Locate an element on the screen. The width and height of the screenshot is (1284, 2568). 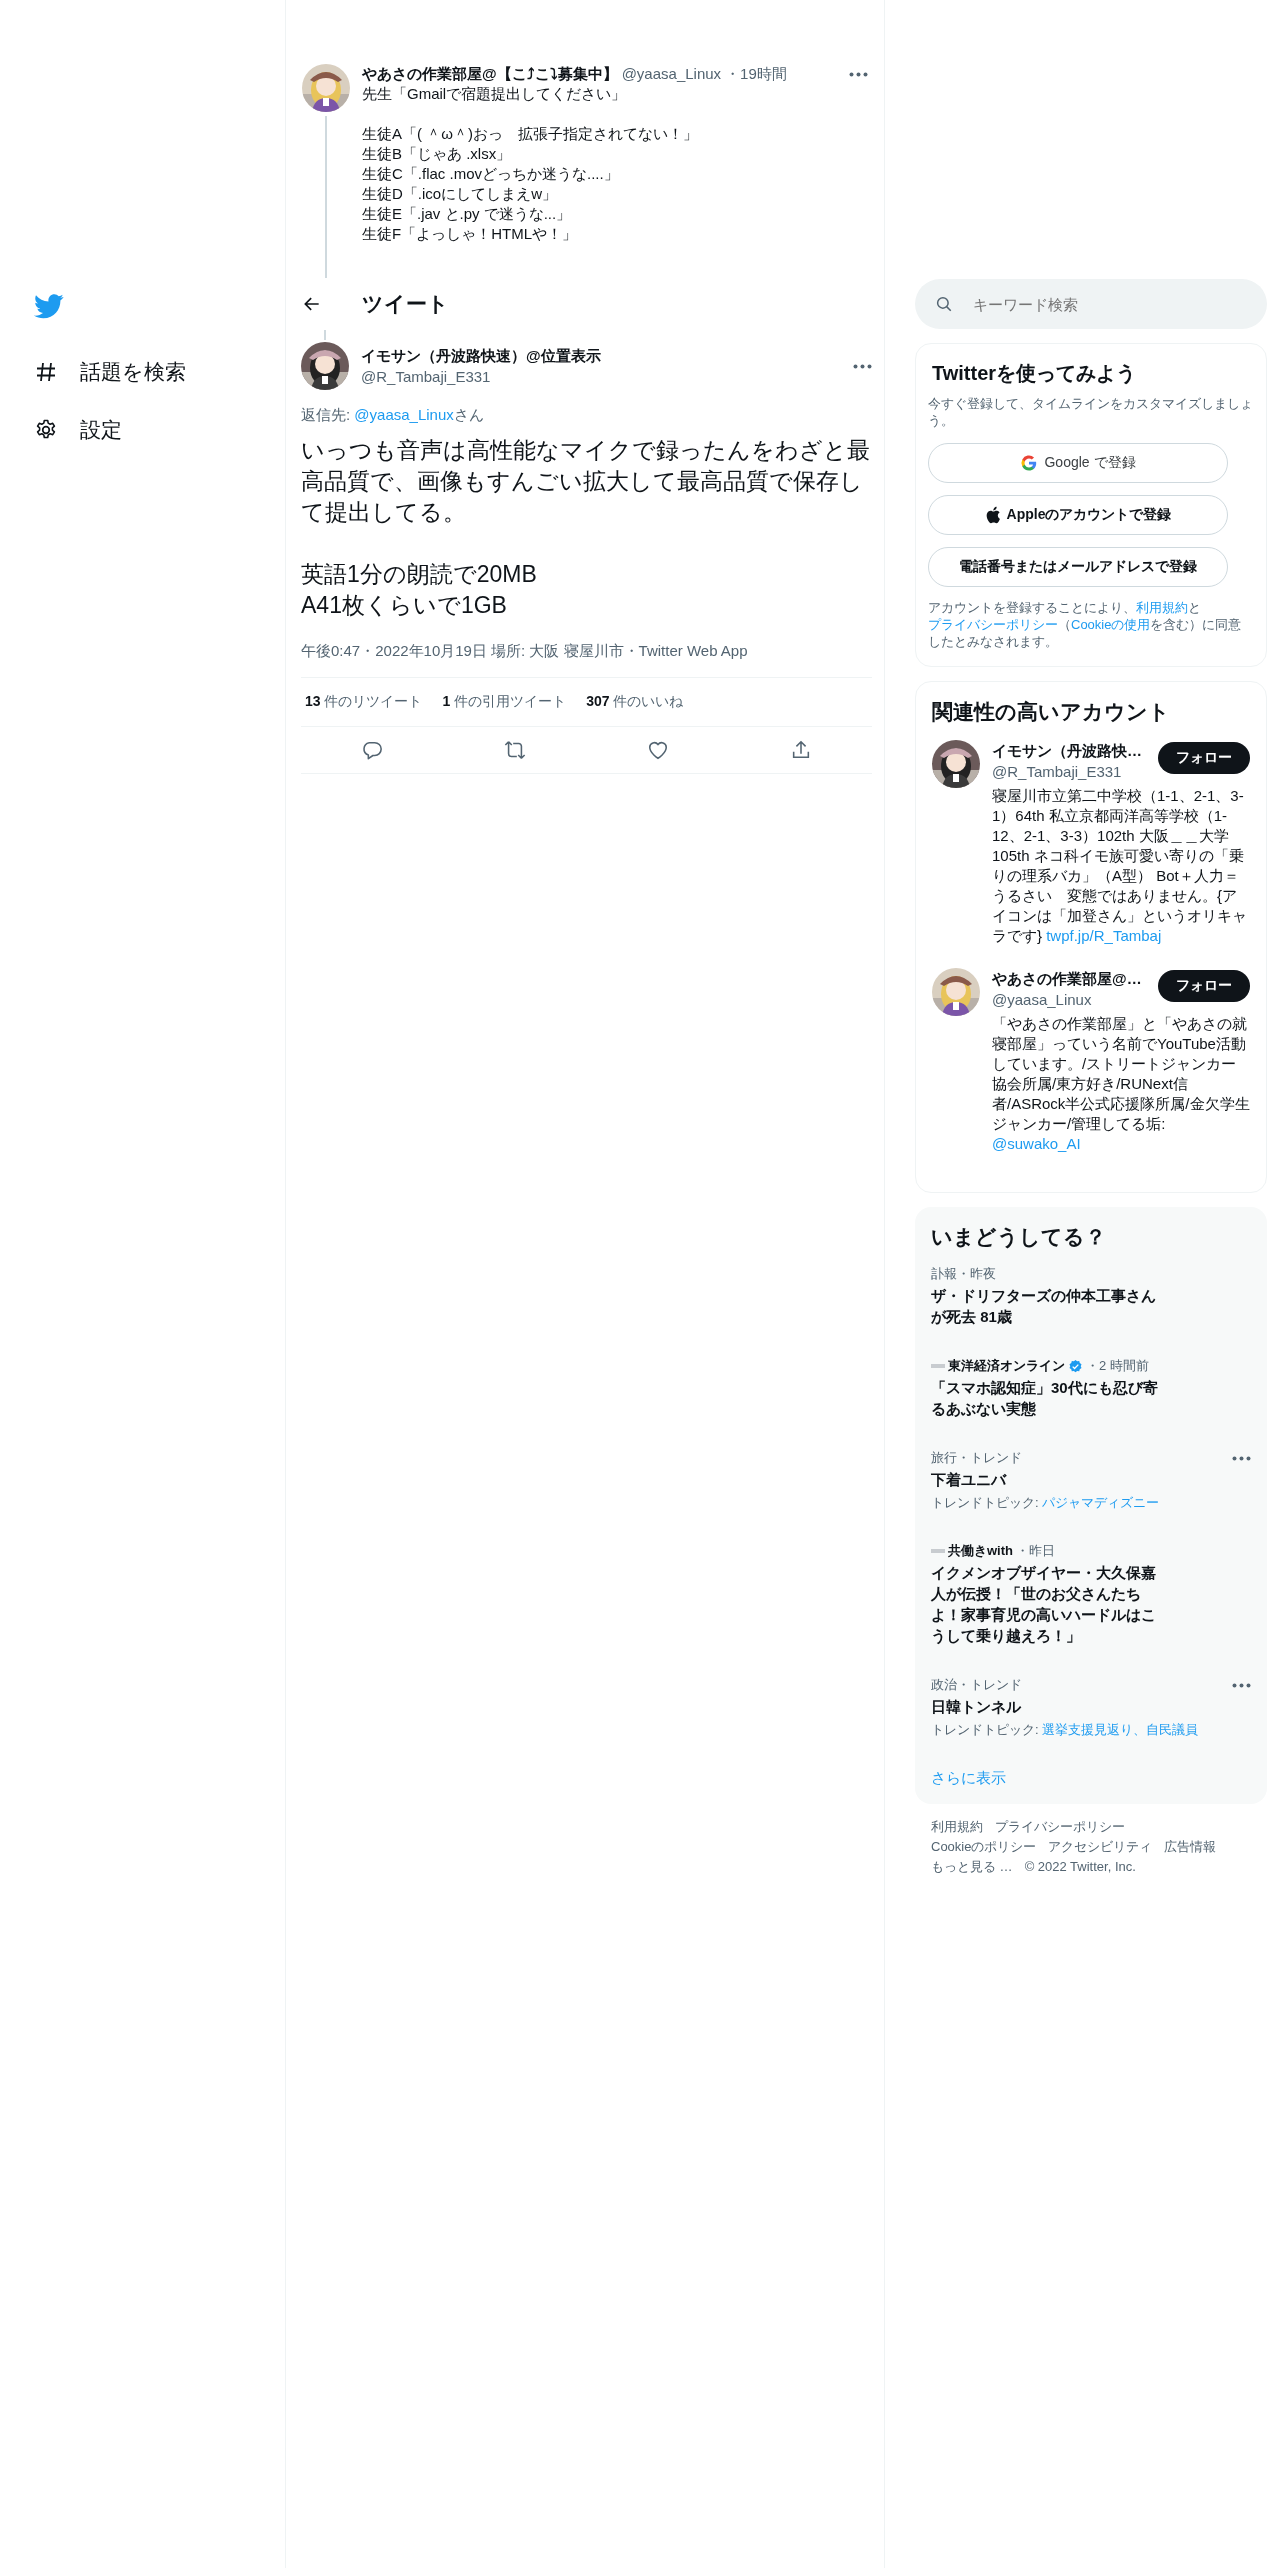
reply-to-text: 返信先: @yaasa_Linuxさん is located at coordinates (393, 415).